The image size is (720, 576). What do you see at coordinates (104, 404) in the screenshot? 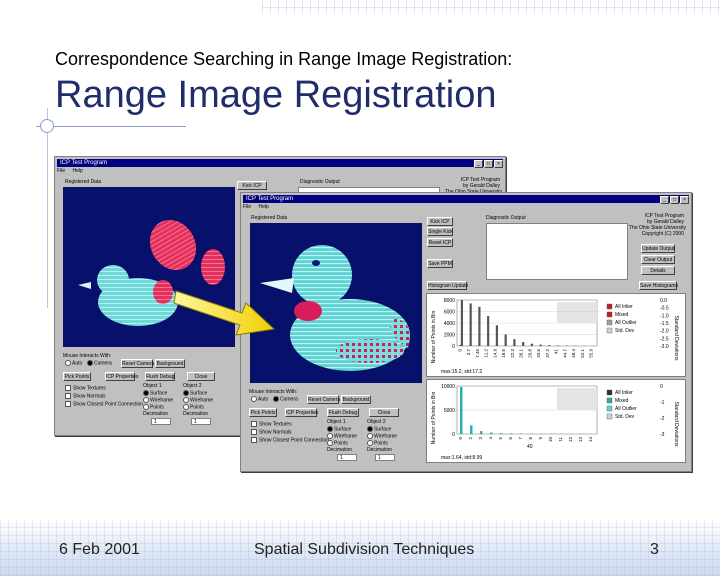
I see `back-show-closest: Show Closest Point Connection` at bounding box center [104, 404].